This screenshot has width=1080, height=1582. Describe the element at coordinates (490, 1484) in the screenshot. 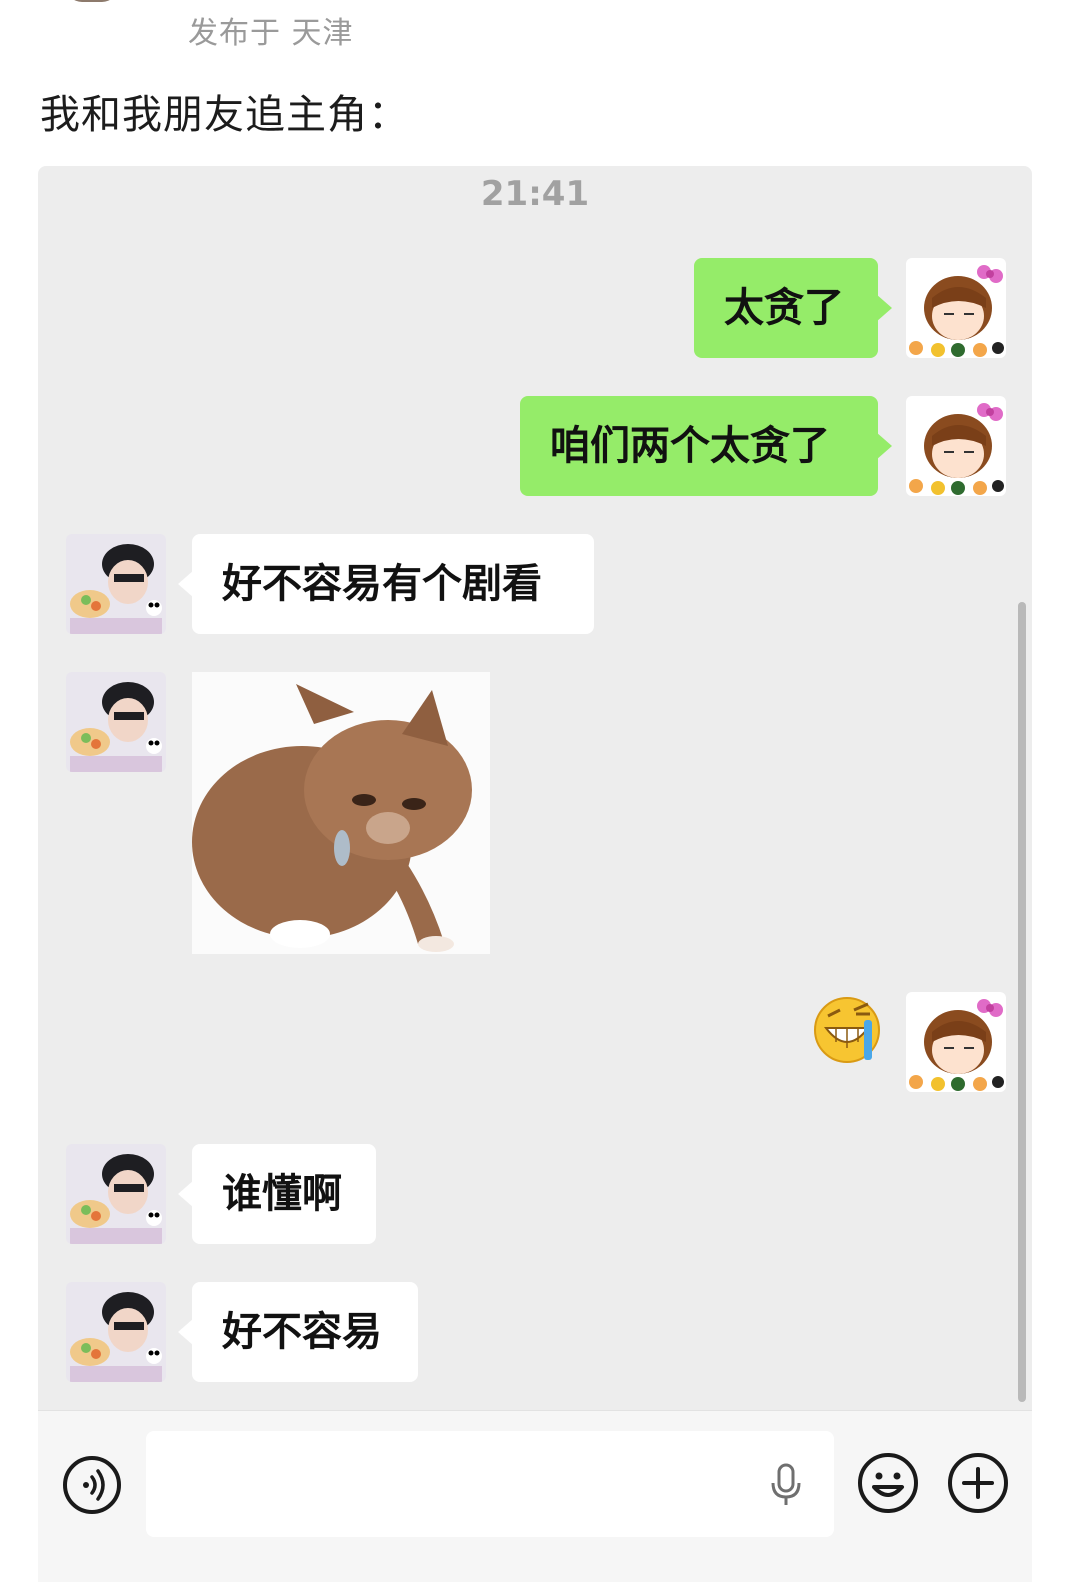

I see `message-input` at that location.